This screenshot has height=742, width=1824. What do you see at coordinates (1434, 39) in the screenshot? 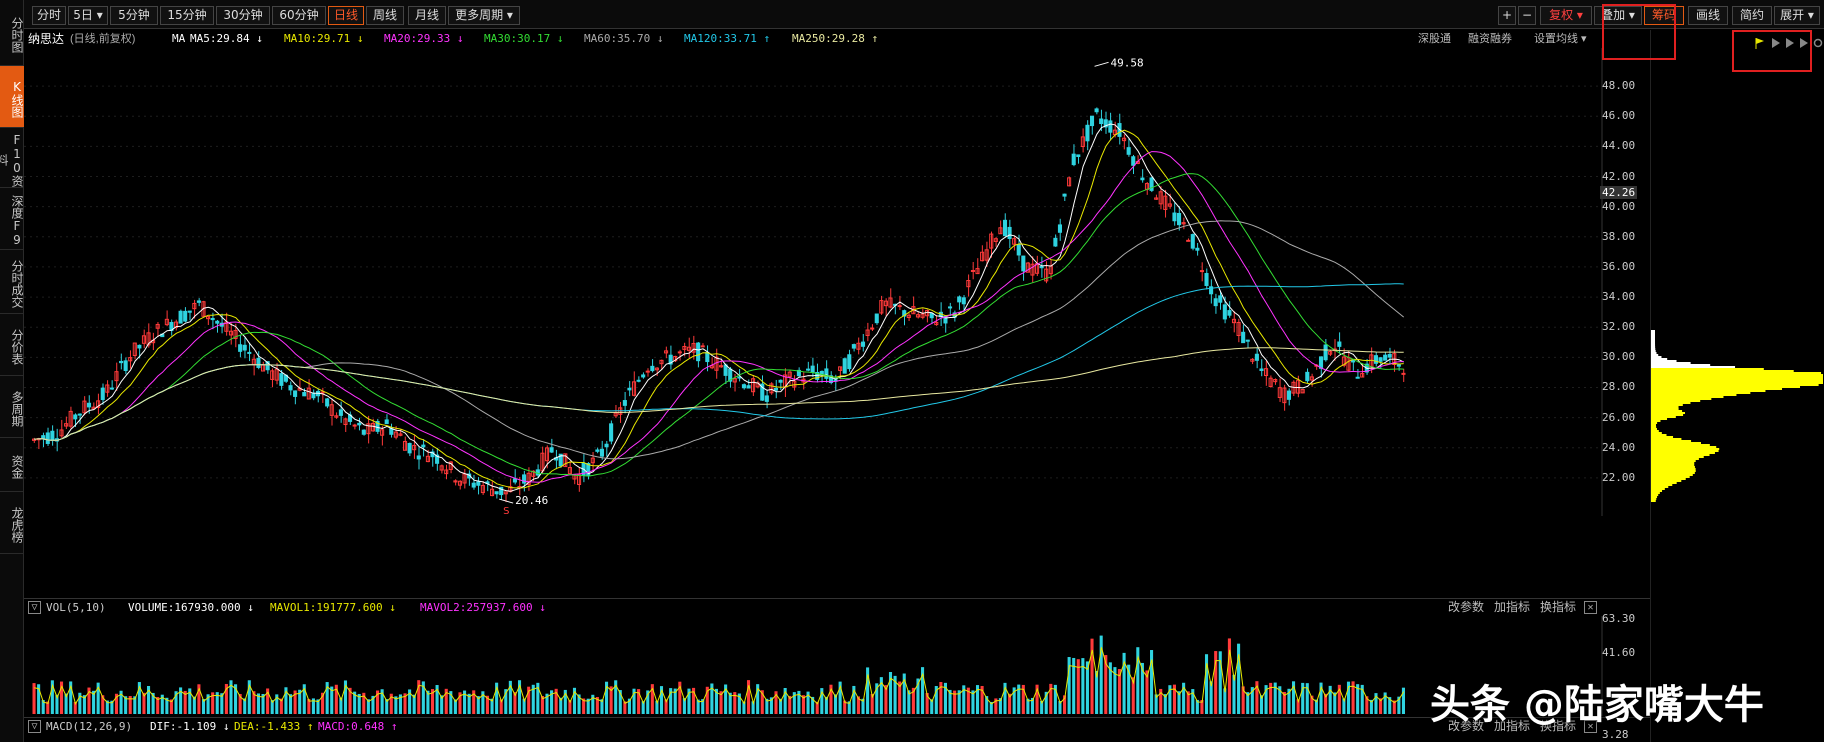
I see `shengutong-button: 深股通` at bounding box center [1434, 39].